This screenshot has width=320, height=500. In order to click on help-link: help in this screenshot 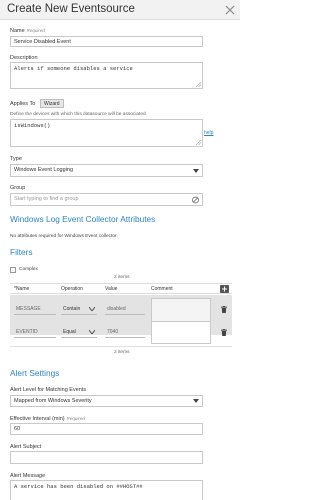, I will do `click(208, 133)`.